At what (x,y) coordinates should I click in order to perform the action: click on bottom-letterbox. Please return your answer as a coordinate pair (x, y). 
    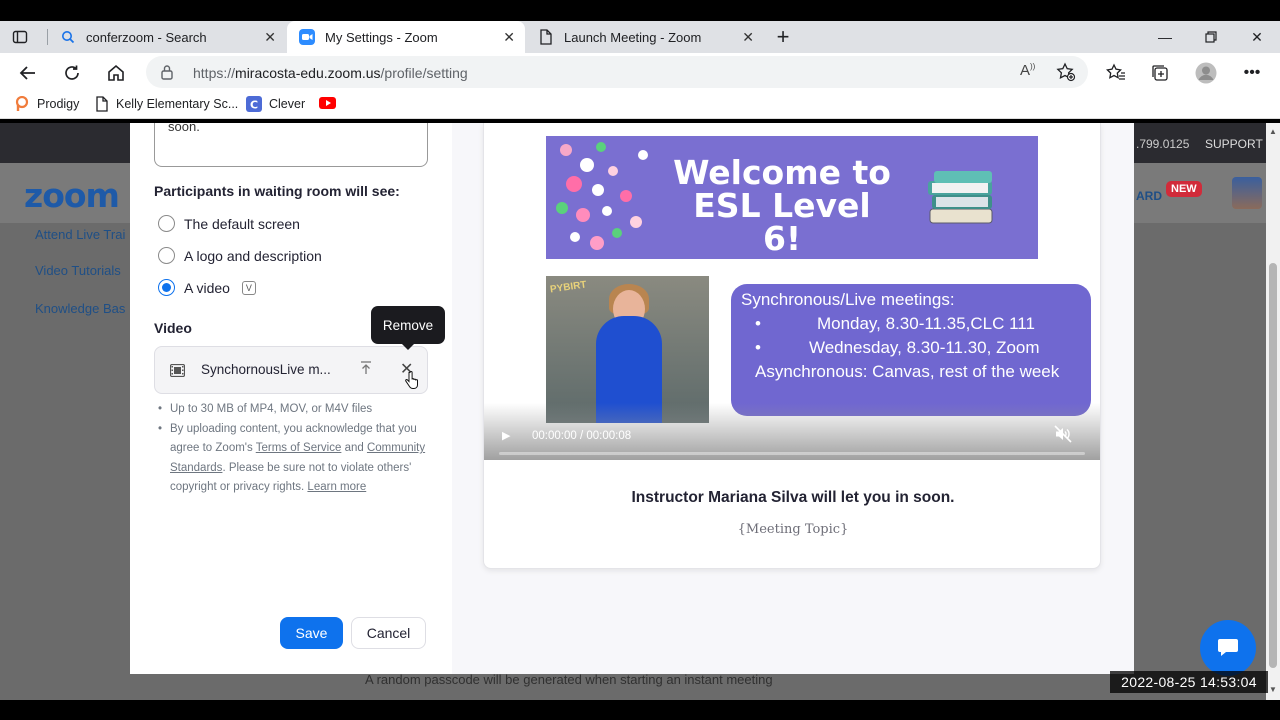
    Looking at the image, I should click on (640, 710).